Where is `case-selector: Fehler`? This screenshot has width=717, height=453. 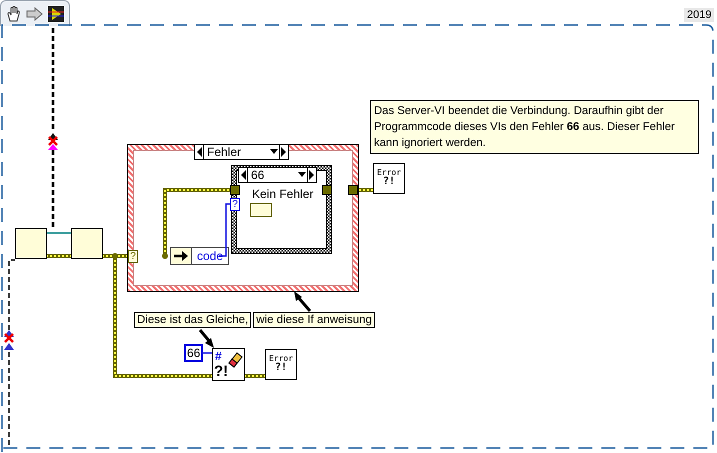
case-selector: Fehler is located at coordinates (241, 152).